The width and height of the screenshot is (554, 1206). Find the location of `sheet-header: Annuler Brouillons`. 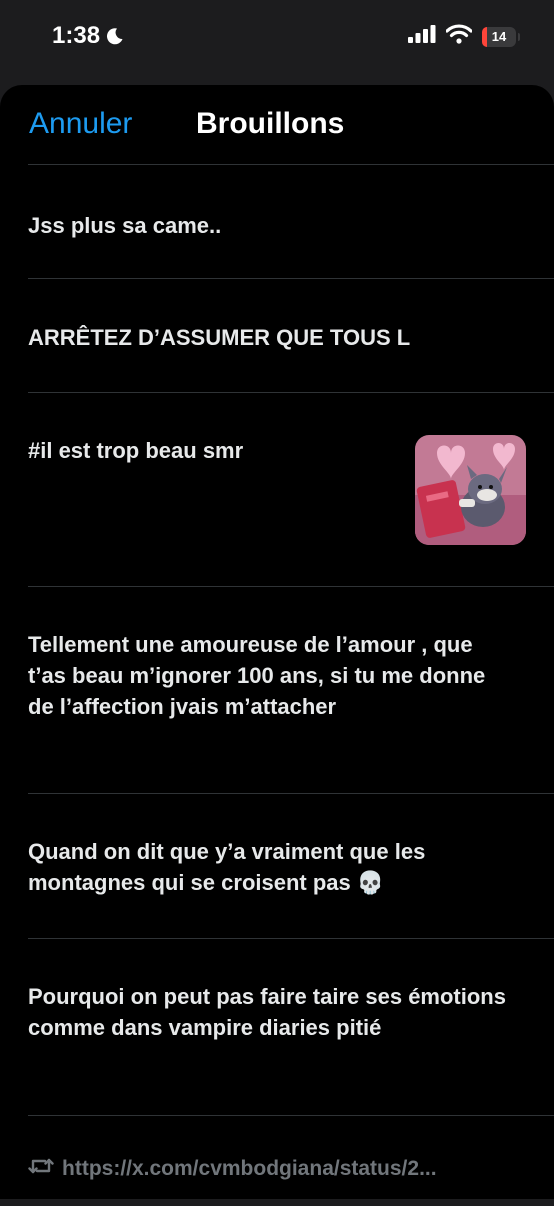

sheet-header: Annuler Brouillons is located at coordinates (277, 125).